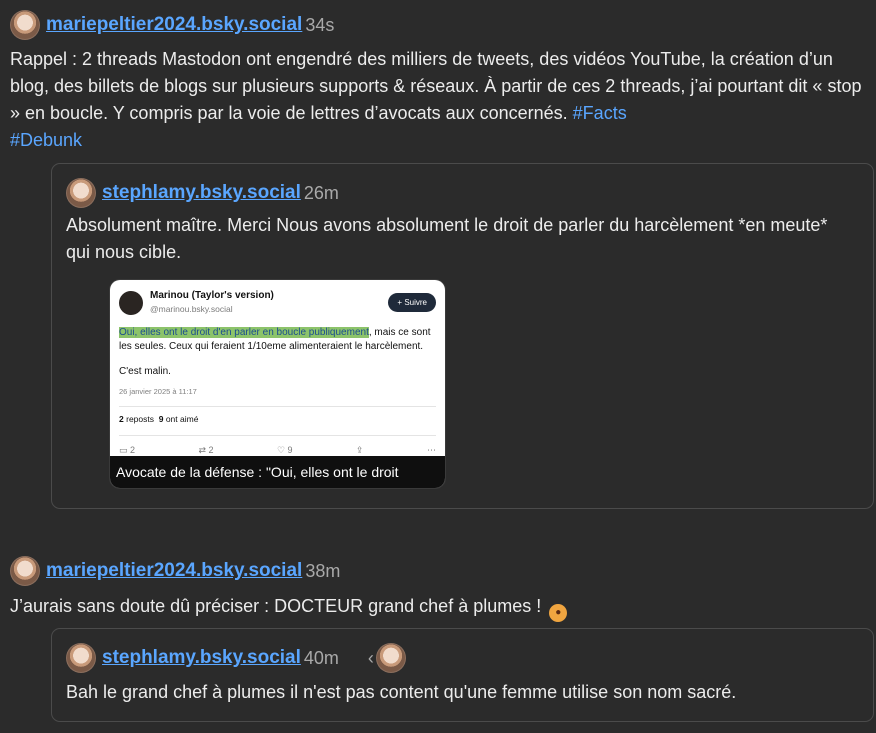 The image size is (876, 733). What do you see at coordinates (320, 24) in the screenshot?
I see `post-time: 34s` at bounding box center [320, 24].